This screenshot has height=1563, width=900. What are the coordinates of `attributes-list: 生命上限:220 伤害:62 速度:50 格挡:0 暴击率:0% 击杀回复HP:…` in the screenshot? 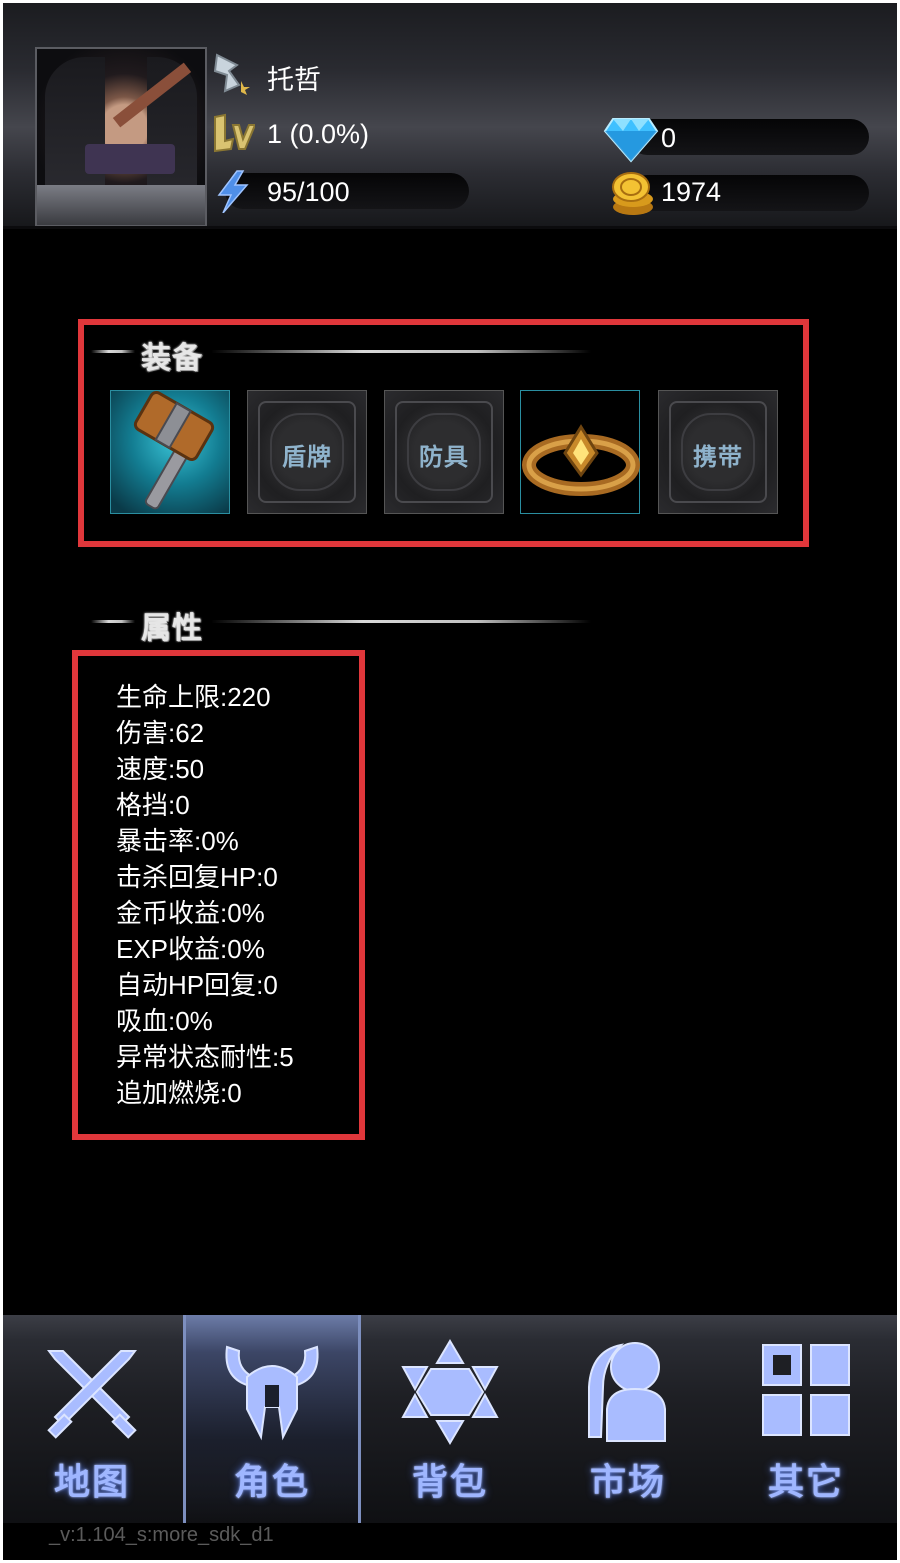 It's located at (205, 895).